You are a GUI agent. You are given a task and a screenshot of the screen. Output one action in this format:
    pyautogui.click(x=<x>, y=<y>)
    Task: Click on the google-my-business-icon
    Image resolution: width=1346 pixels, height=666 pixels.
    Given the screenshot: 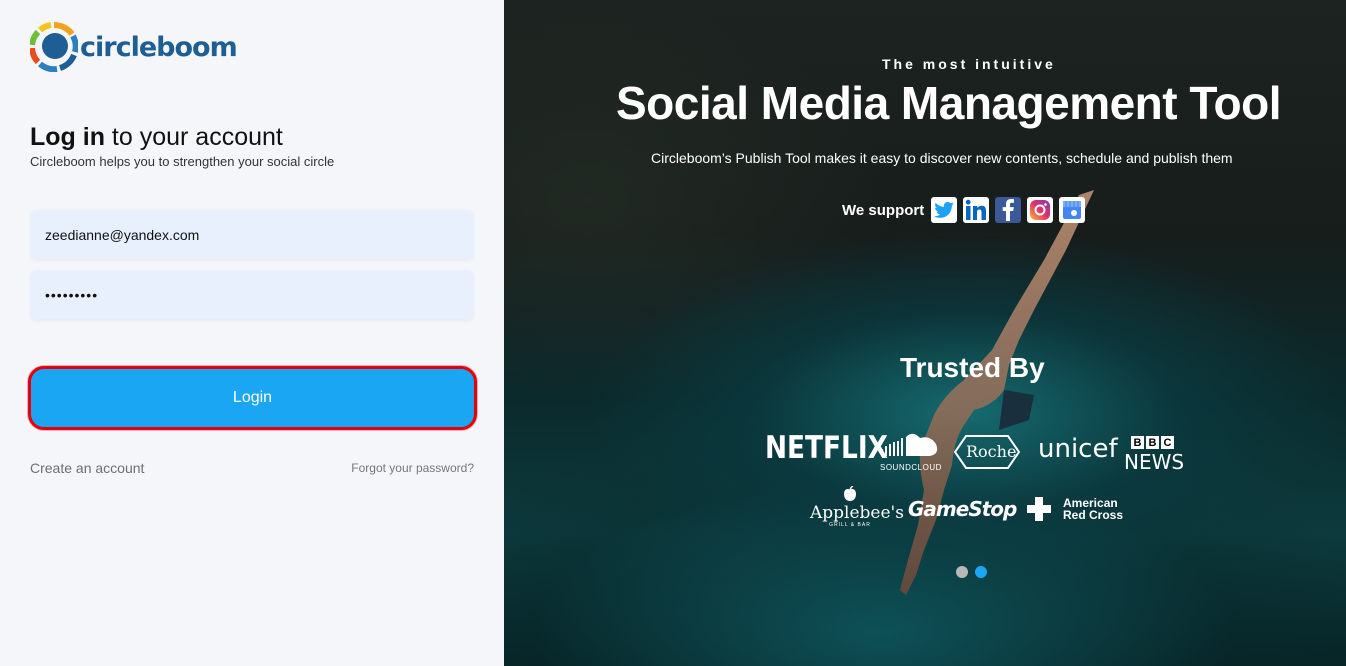 What is the action you would take?
    pyautogui.click(x=1072, y=210)
    